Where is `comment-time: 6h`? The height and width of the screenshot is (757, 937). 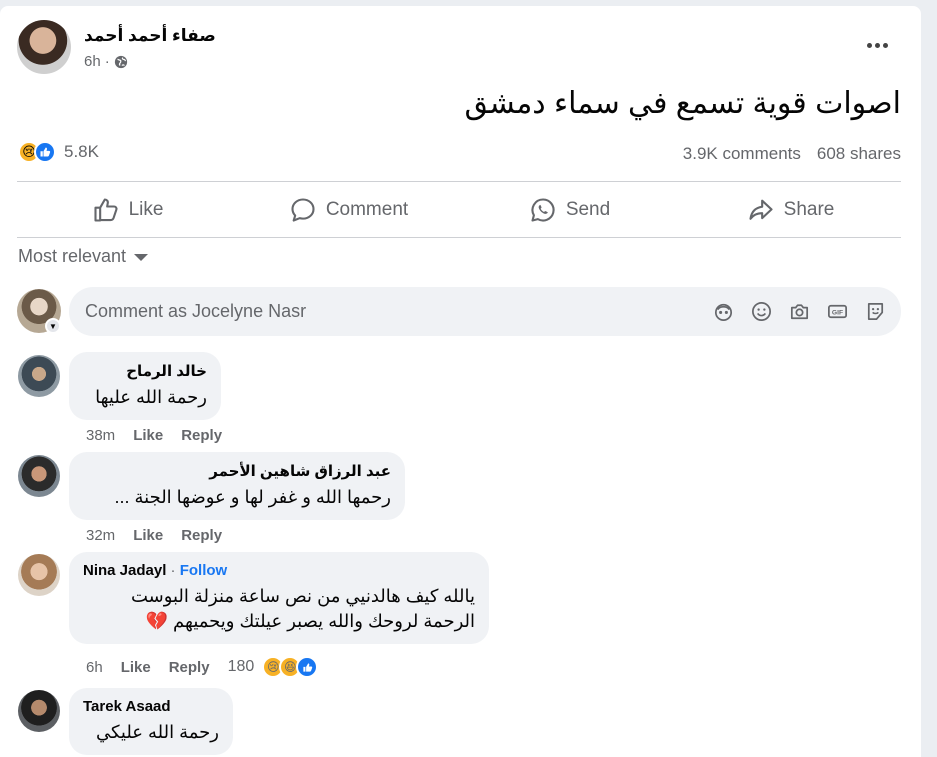 comment-time: 6h is located at coordinates (94, 667).